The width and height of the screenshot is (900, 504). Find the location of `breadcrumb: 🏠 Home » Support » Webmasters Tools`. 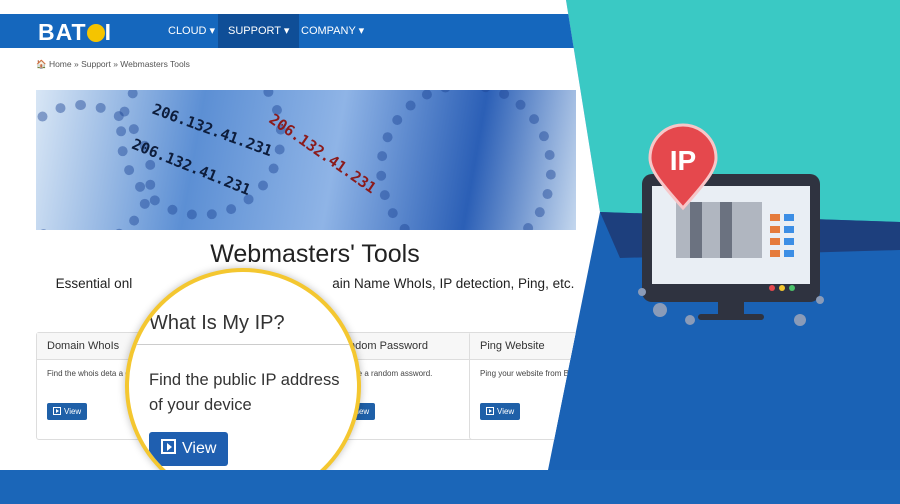

breadcrumb: 🏠 Home » Support » Webmasters Tools is located at coordinates (113, 64).